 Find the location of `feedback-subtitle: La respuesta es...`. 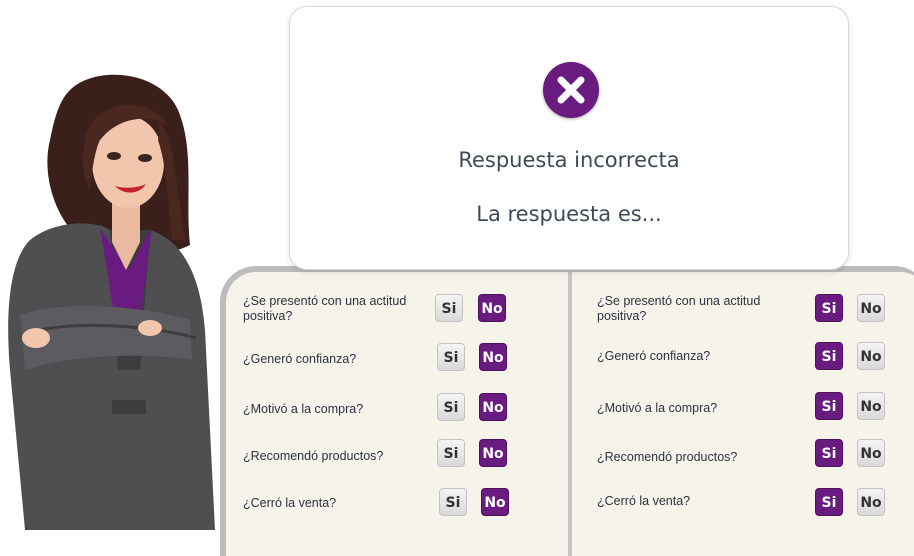

feedback-subtitle: La respuesta es... is located at coordinates (569, 214).